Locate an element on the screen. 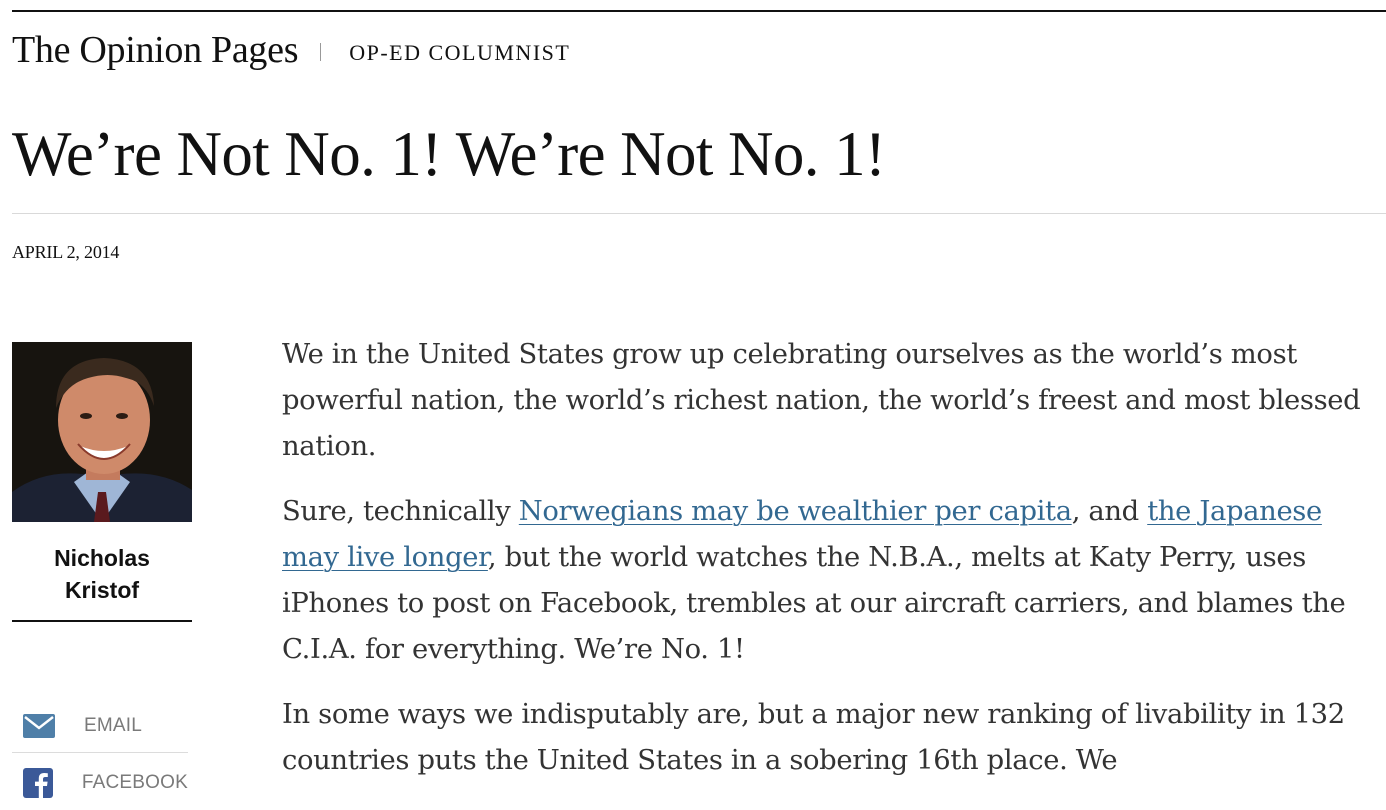  author-divider is located at coordinates (102, 621).